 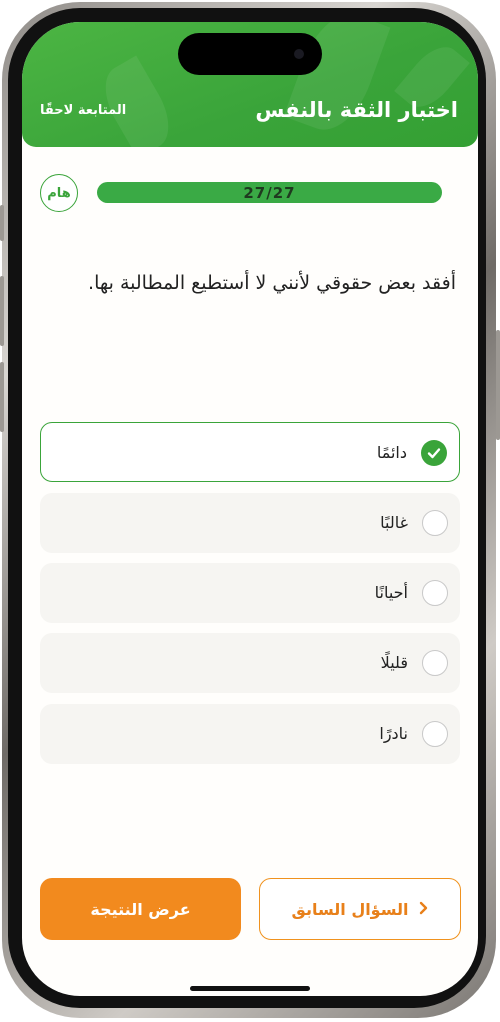 I want to click on continue-later-button: المتابعة لاحقًا, so click(x=83, y=110).